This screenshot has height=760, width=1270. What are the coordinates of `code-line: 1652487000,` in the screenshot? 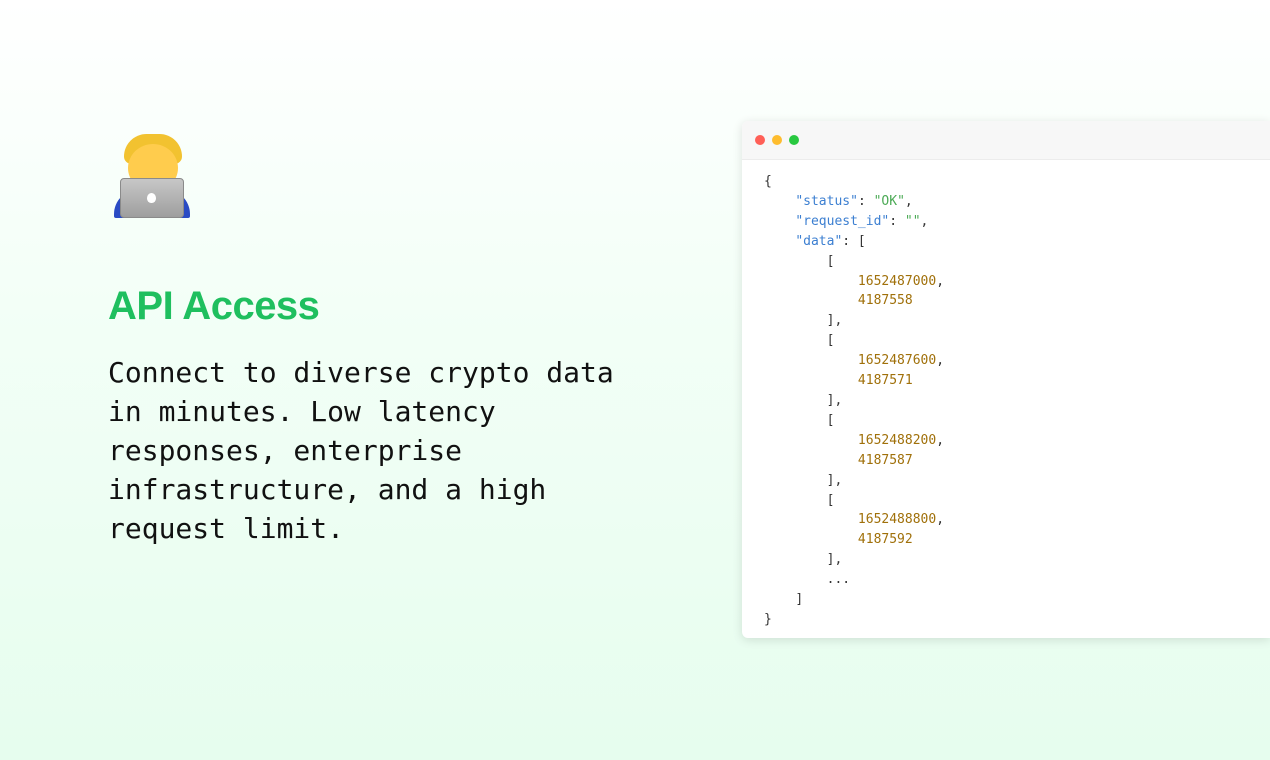 It's located at (1017, 282).